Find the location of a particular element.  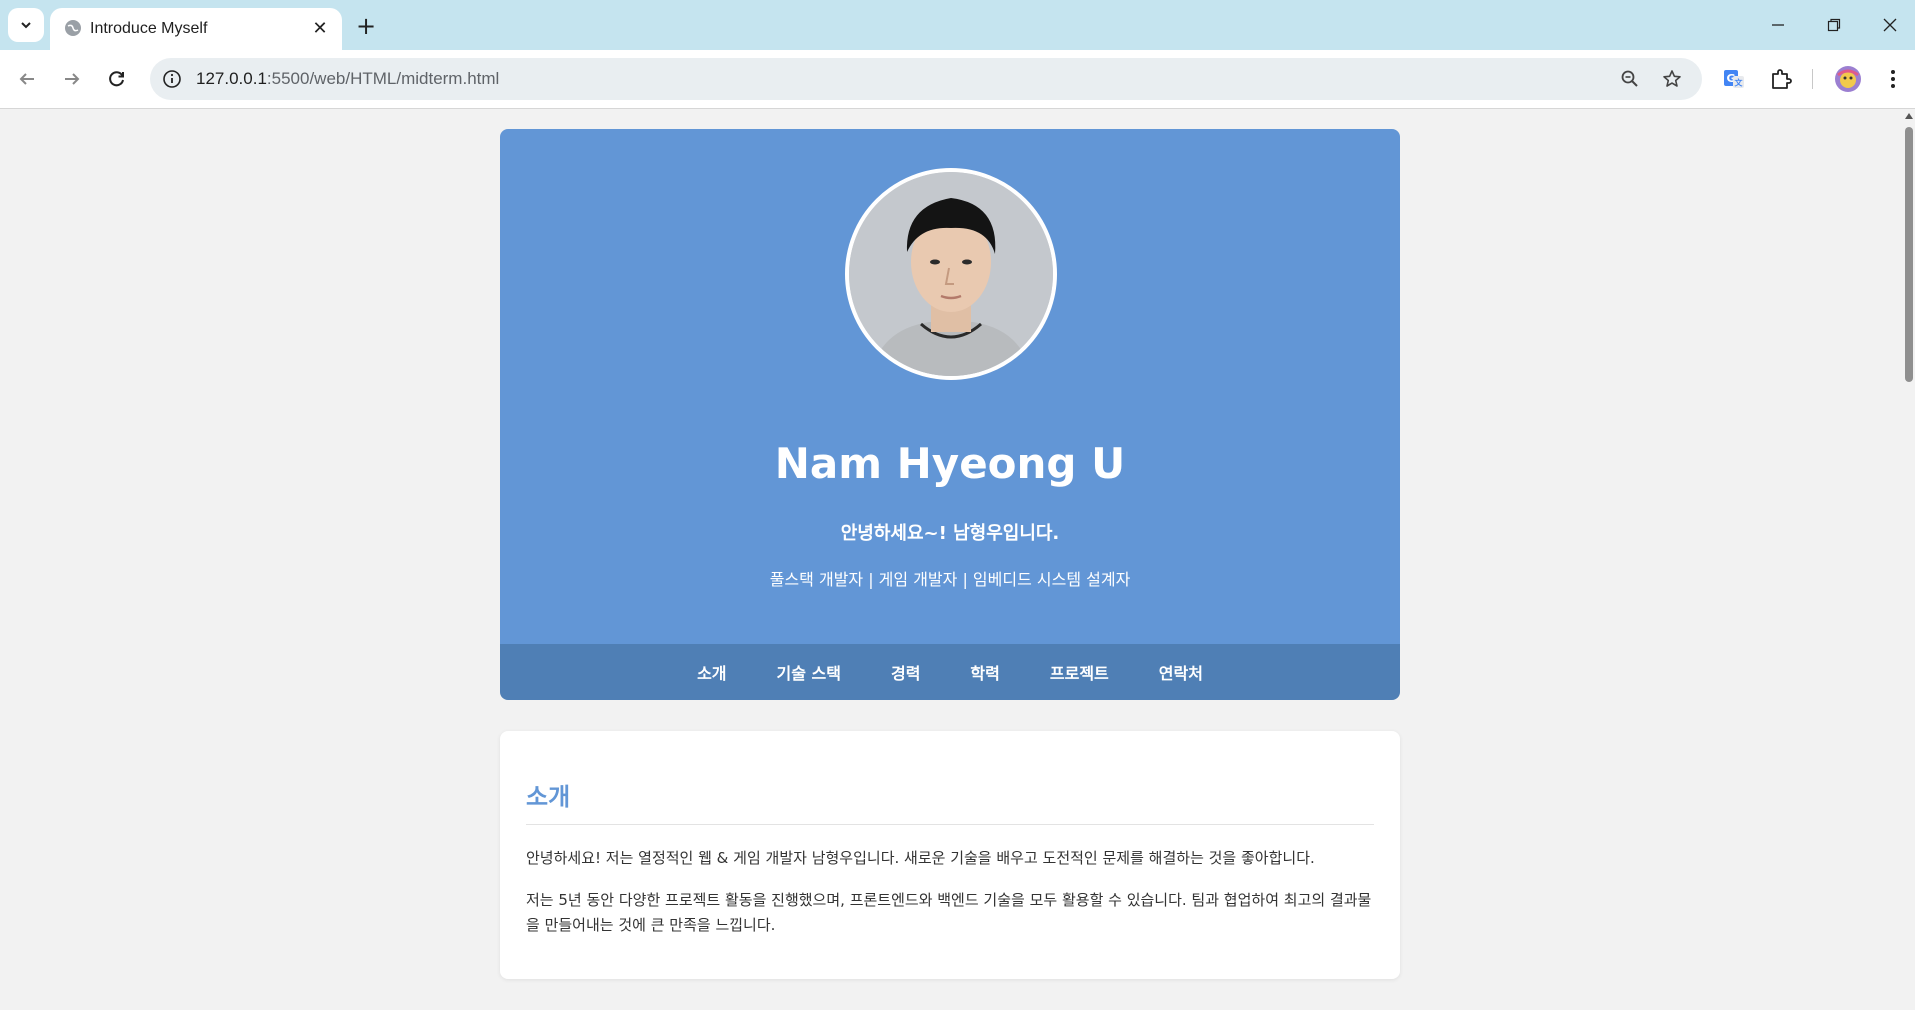

new-tab-button: + is located at coordinates (366, 26).